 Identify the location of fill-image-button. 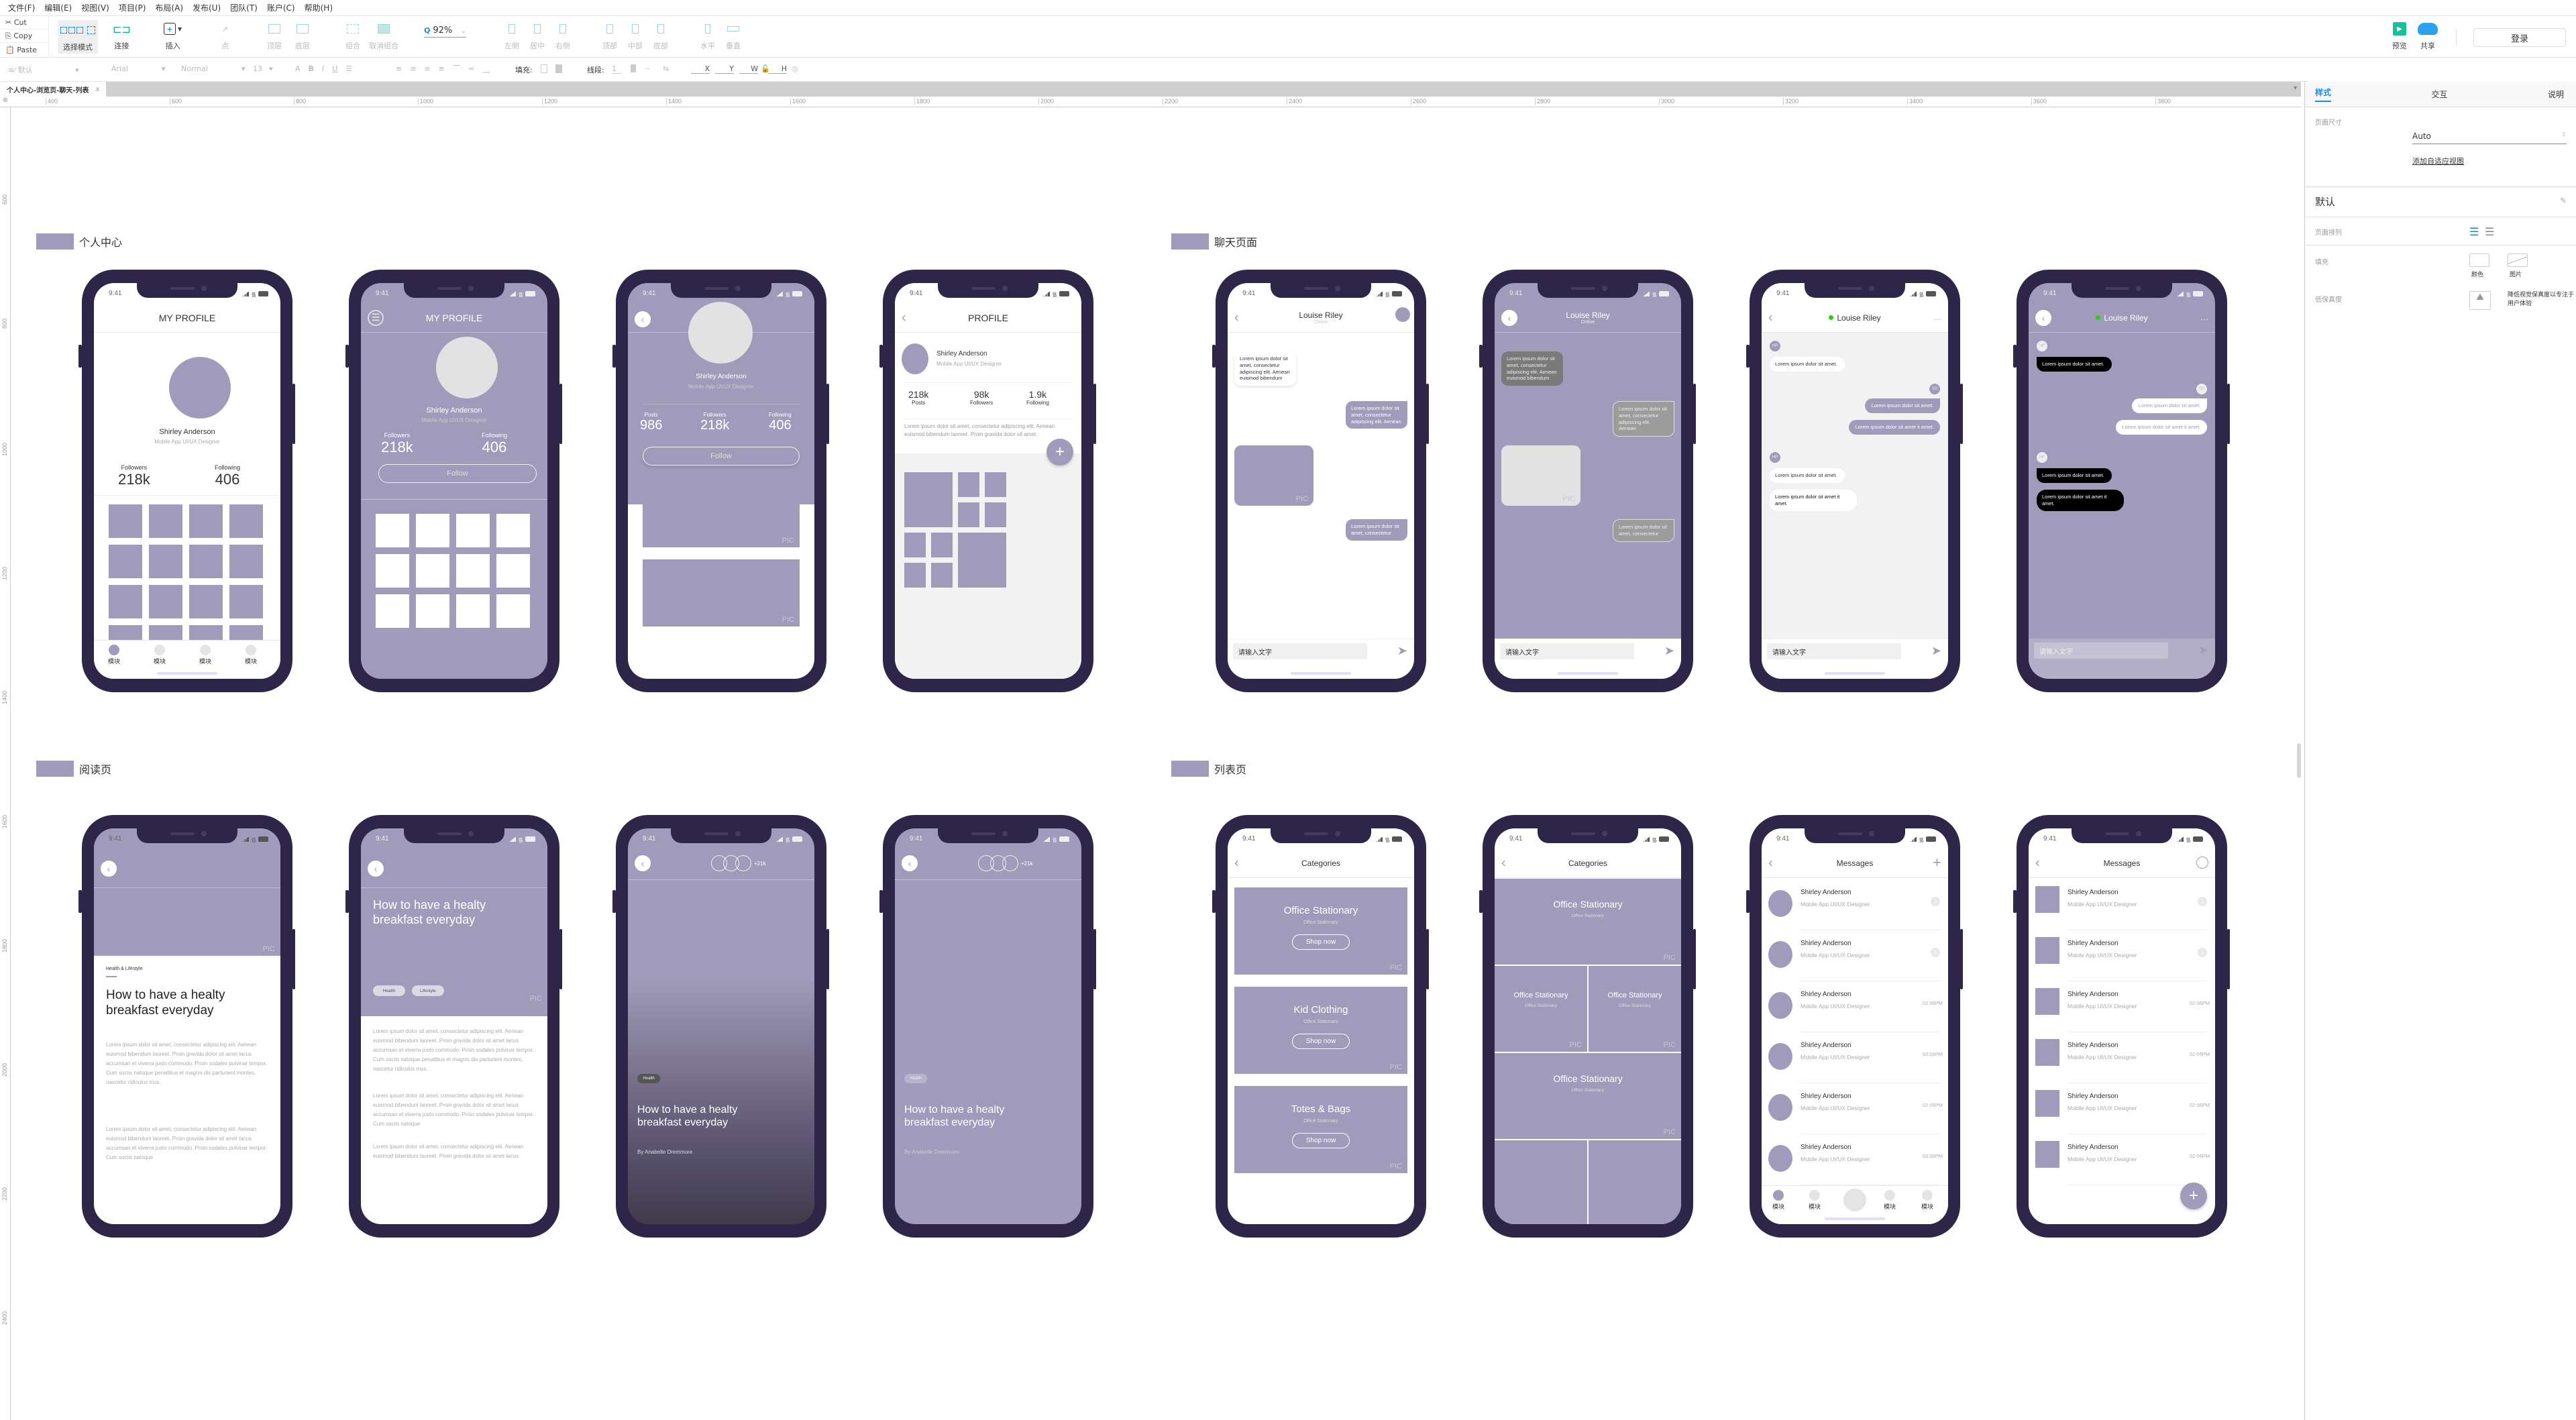
(2518, 260).